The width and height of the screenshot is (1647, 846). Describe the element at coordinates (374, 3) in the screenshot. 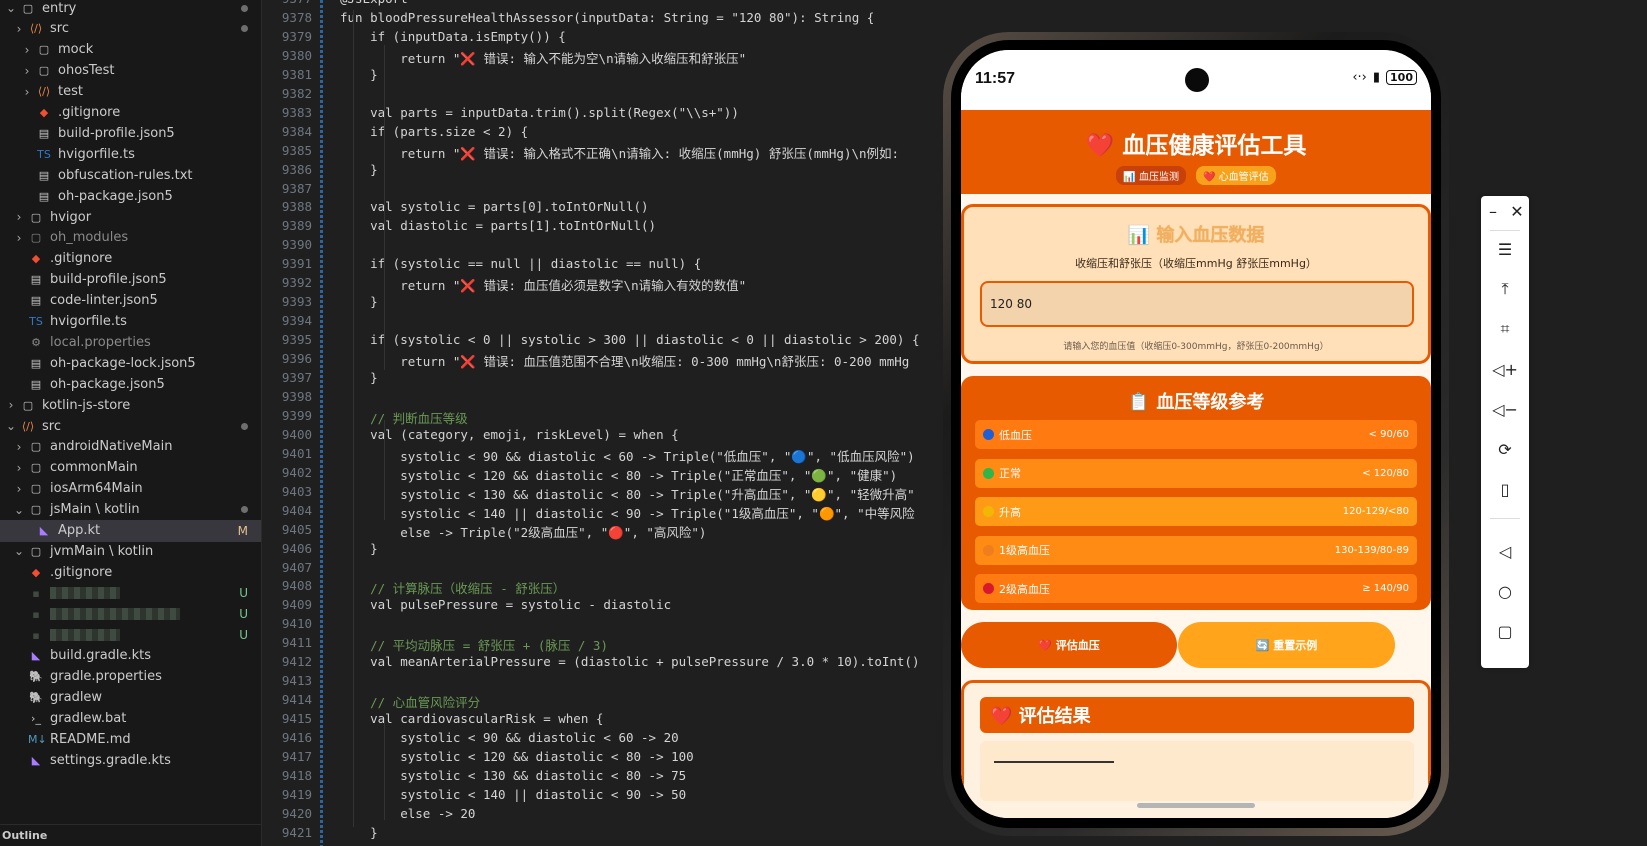

I see `code-line: @JsExport` at that location.